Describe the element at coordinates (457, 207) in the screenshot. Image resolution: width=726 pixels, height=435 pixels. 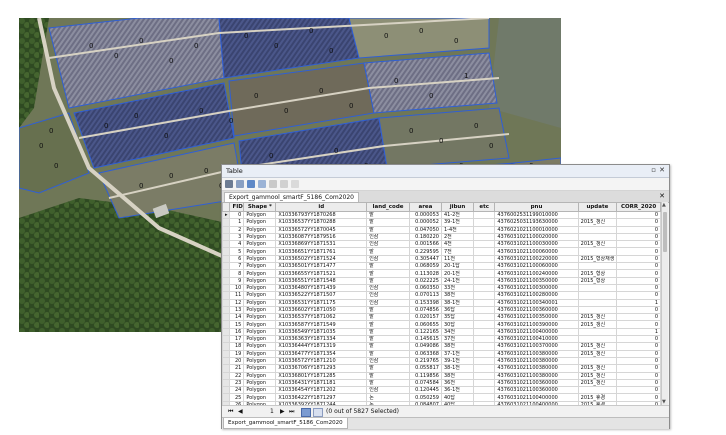
I see `column-header: jibun` at that location.